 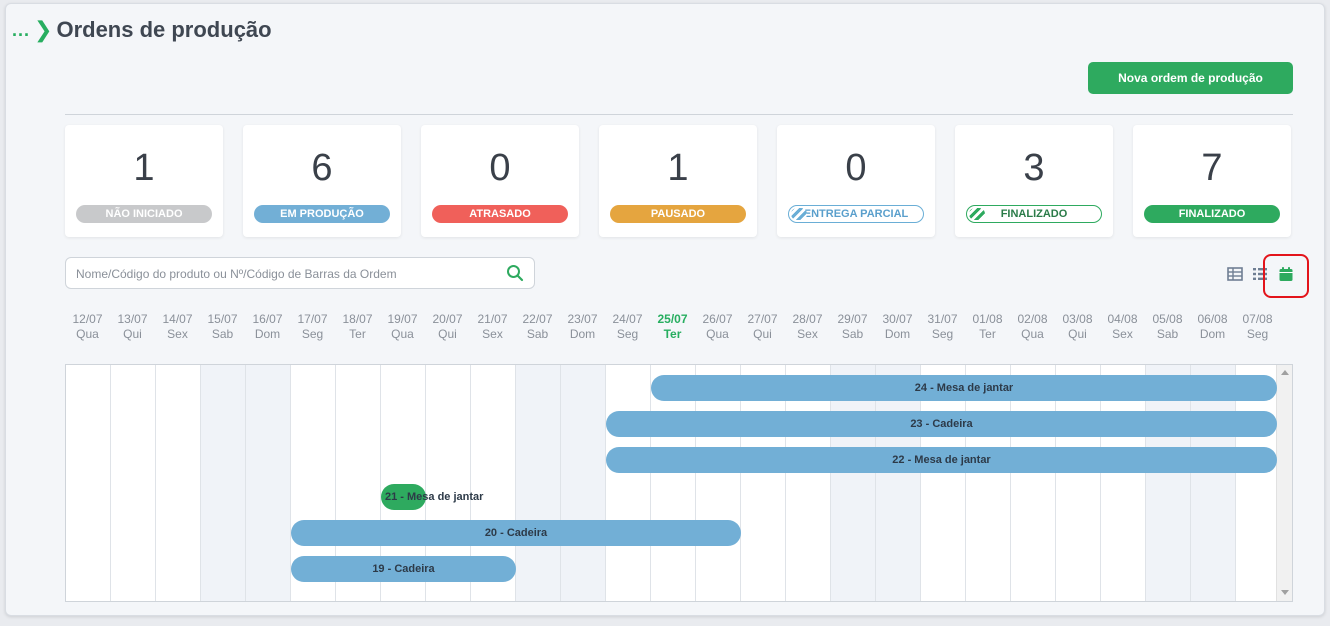 What do you see at coordinates (1257, 319) in the screenshot?
I see `day-date: 07/08` at bounding box center [1257, 319].